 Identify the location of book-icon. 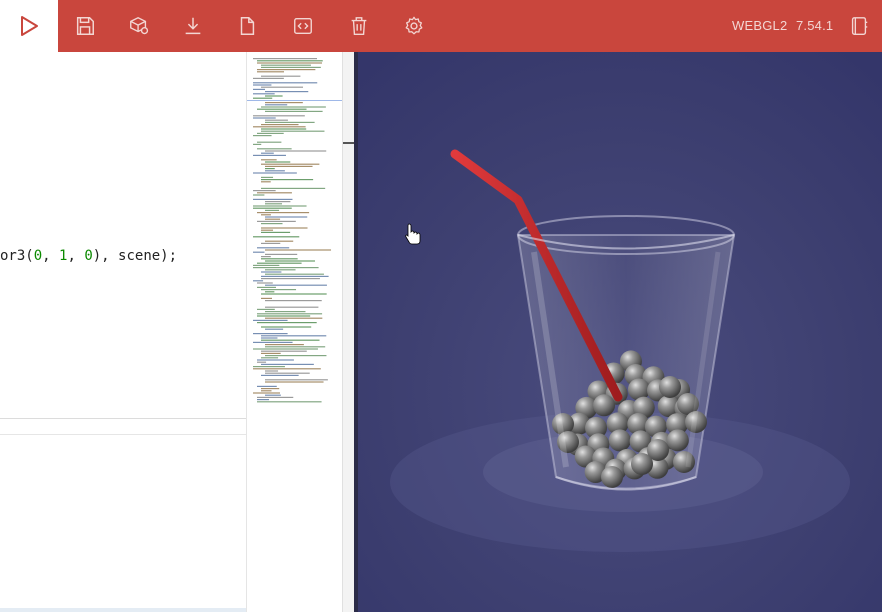
(859, 26).